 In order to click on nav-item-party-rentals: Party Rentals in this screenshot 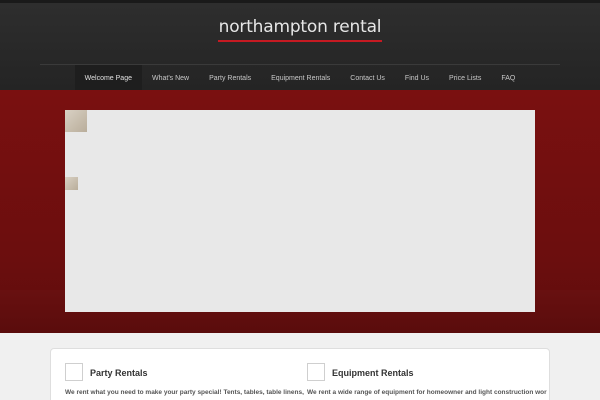, I will do `click(230, 79)`.